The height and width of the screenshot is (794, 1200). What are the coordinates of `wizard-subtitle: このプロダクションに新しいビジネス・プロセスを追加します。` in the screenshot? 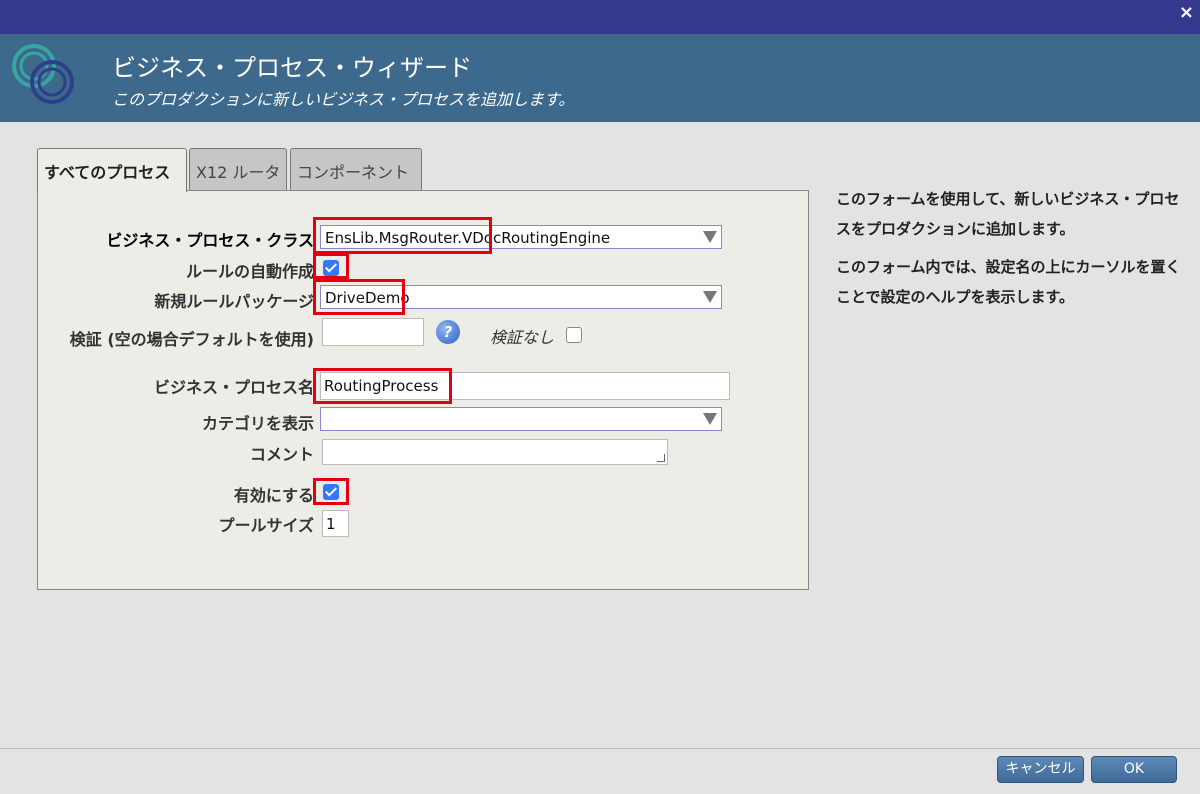 It's located at (343, 99).